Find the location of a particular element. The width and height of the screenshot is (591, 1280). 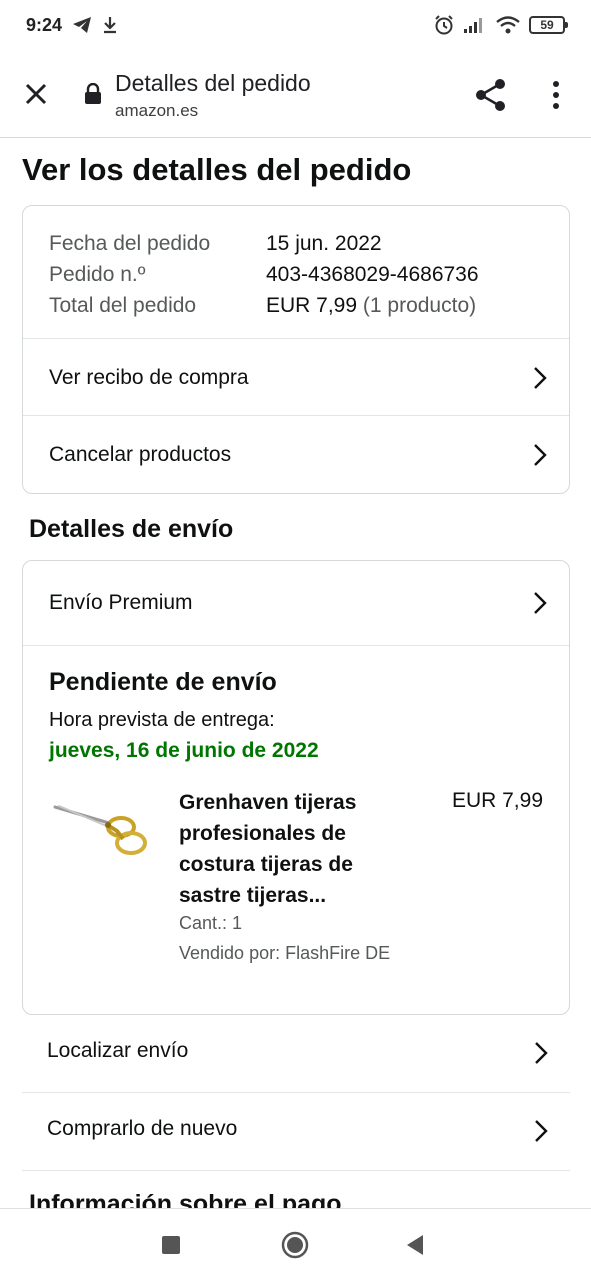

order-total-label: Total del pedido is located at coordinates (123, 305).